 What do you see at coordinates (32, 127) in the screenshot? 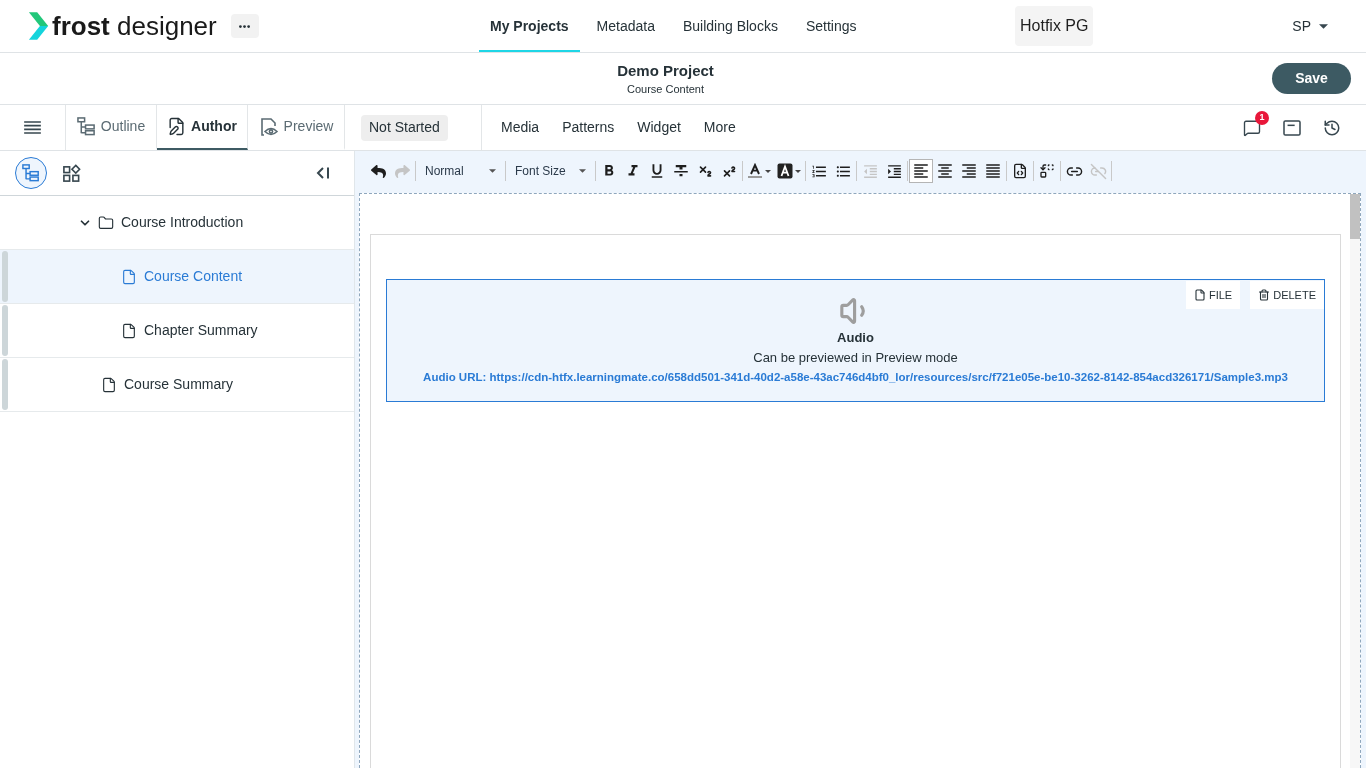
I see `menu-icon` at bounding box center [32, 127].